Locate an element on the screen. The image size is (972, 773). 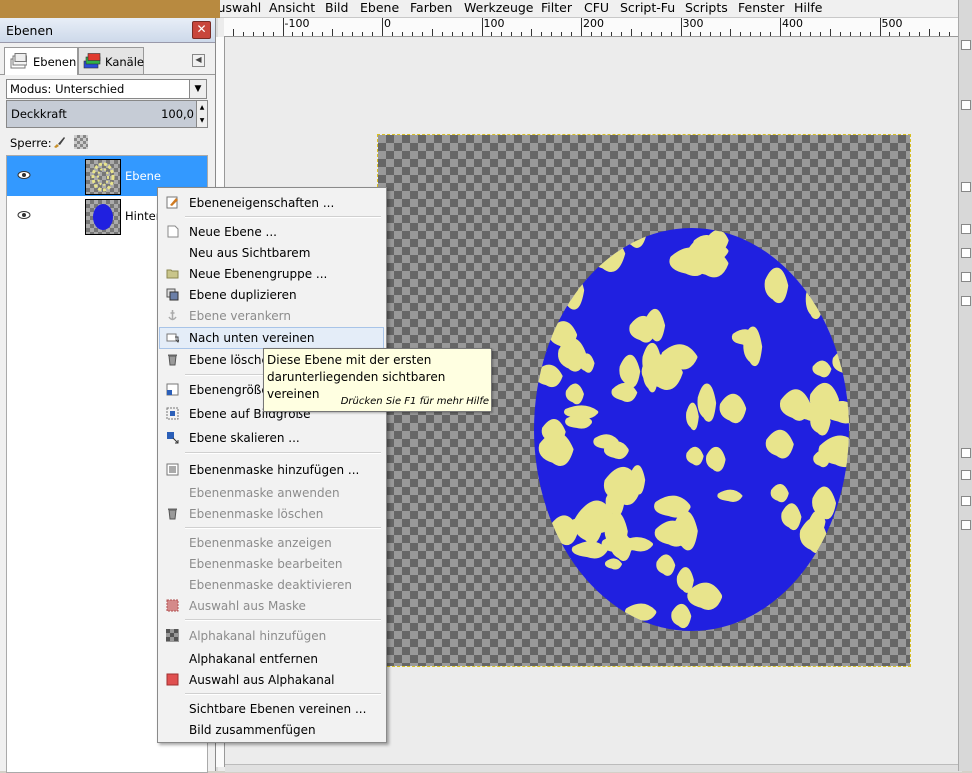
menu-farben: Farben is located at coordinates (431, 7).